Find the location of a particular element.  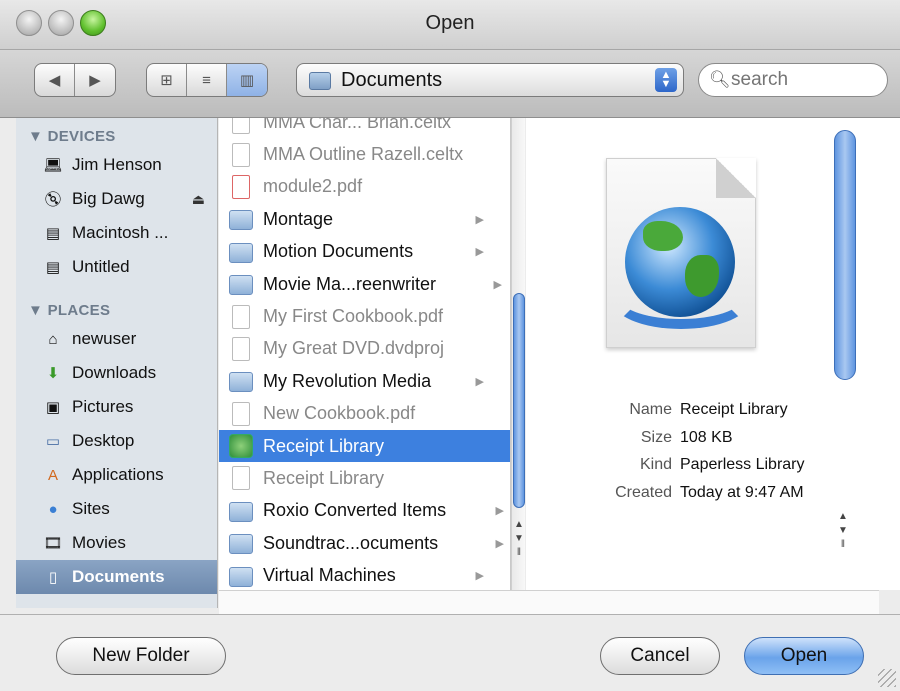

info-row-size: Size 108 KB is located at coordinates (706, 438).